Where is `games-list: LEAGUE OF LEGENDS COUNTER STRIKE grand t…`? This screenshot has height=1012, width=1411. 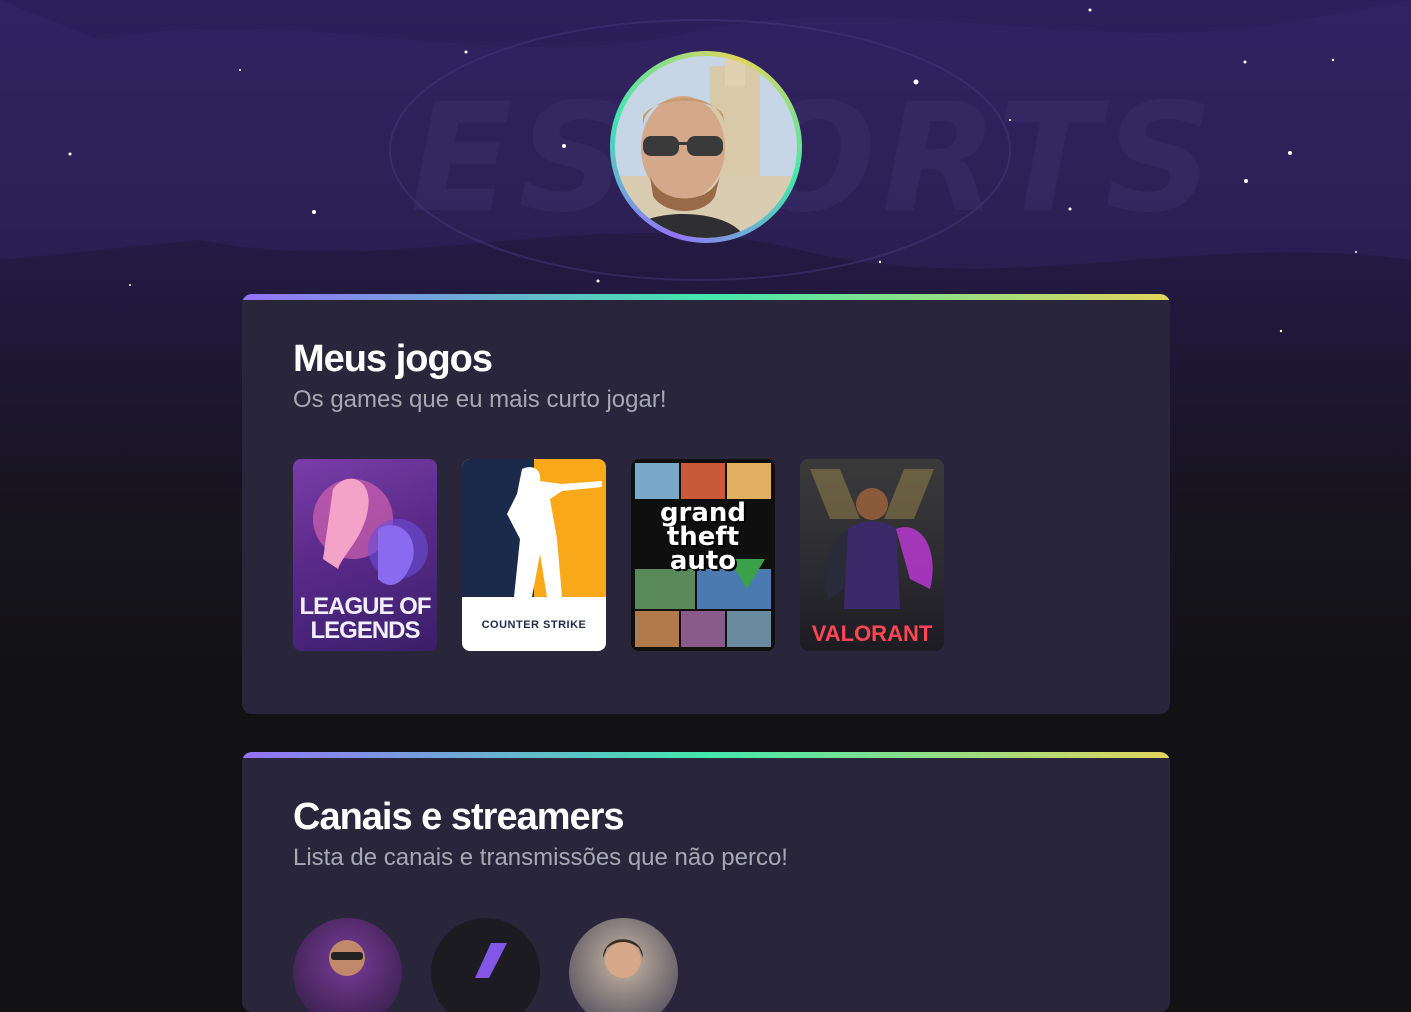 games-list: LEAGUE OF LEGENDS COUNTER STRIKE grand t… is located at coordinates (618, 555).